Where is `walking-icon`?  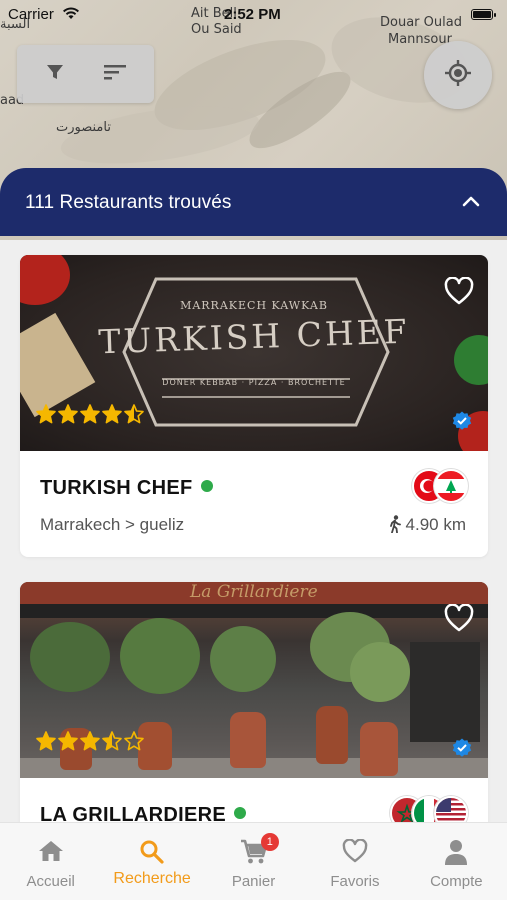
walking-icon is located at coordinates (395, 524).